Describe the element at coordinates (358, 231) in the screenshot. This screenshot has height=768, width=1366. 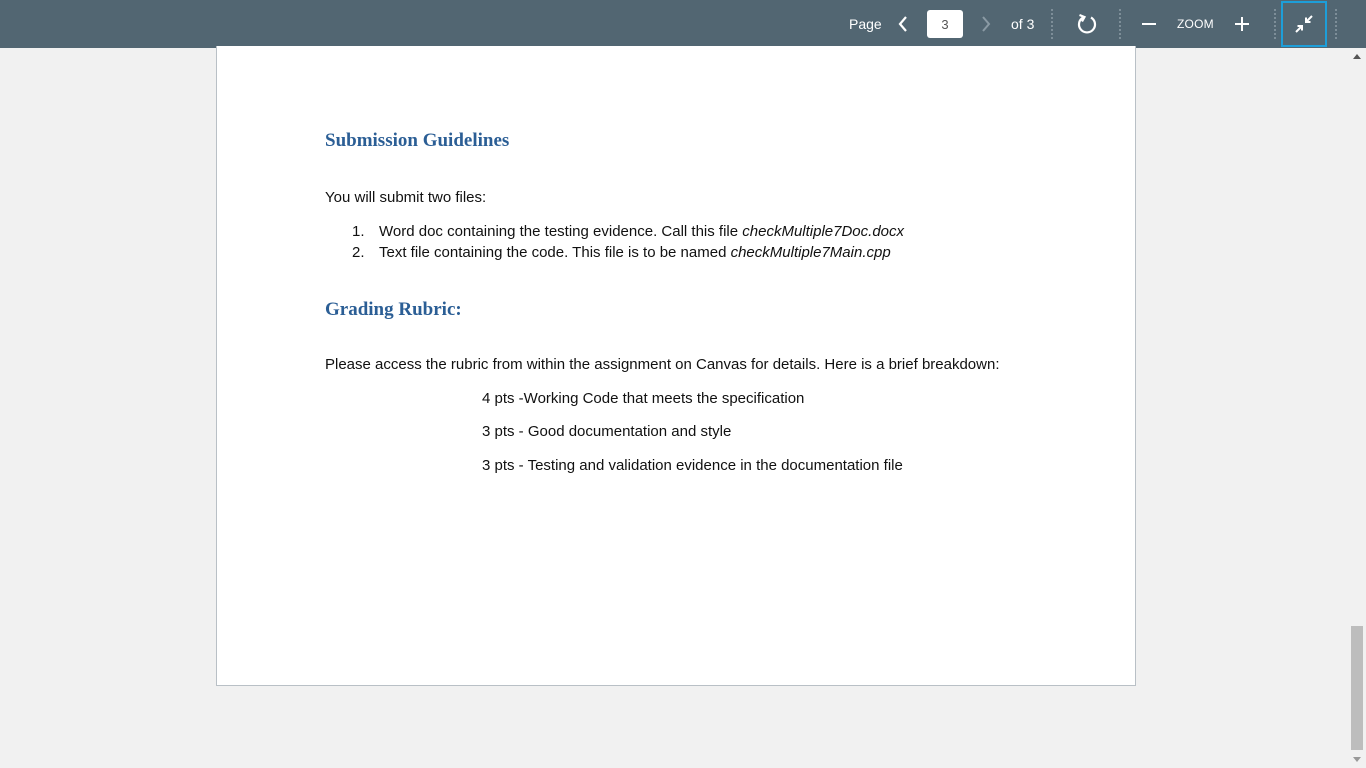
I see `list-number: 1.` at that location.